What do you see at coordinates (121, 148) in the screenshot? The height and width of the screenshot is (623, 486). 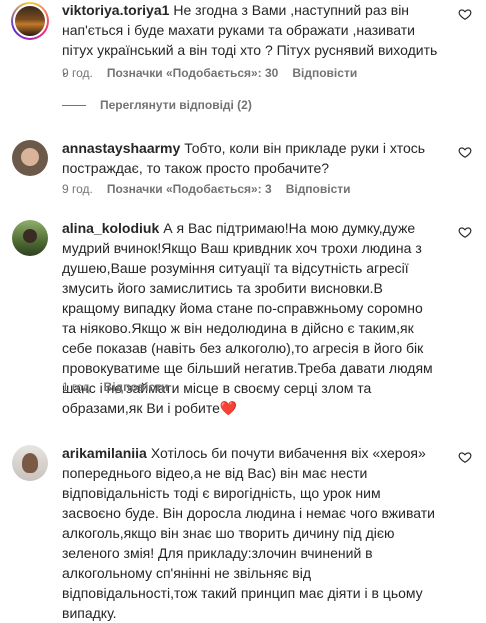 I see `comment-username: annastayshaarmy` at bounding box center [121, 148].